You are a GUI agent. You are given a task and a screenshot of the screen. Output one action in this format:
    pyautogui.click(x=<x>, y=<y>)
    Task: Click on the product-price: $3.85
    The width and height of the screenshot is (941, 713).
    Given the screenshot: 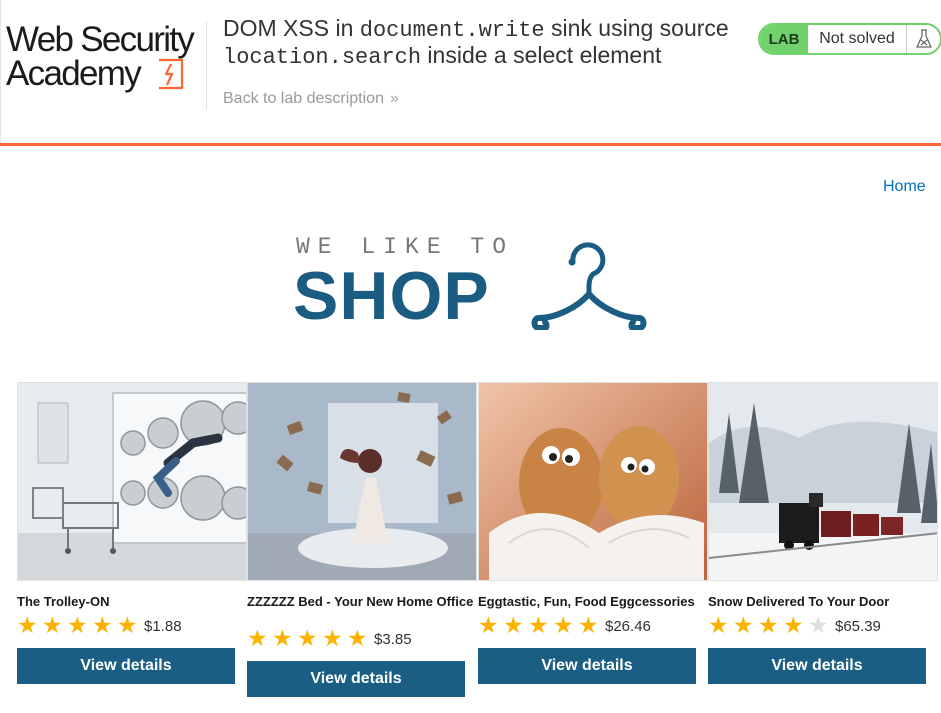 What is the action you would take?
    pyautogui.click(x=393, y=639)
    